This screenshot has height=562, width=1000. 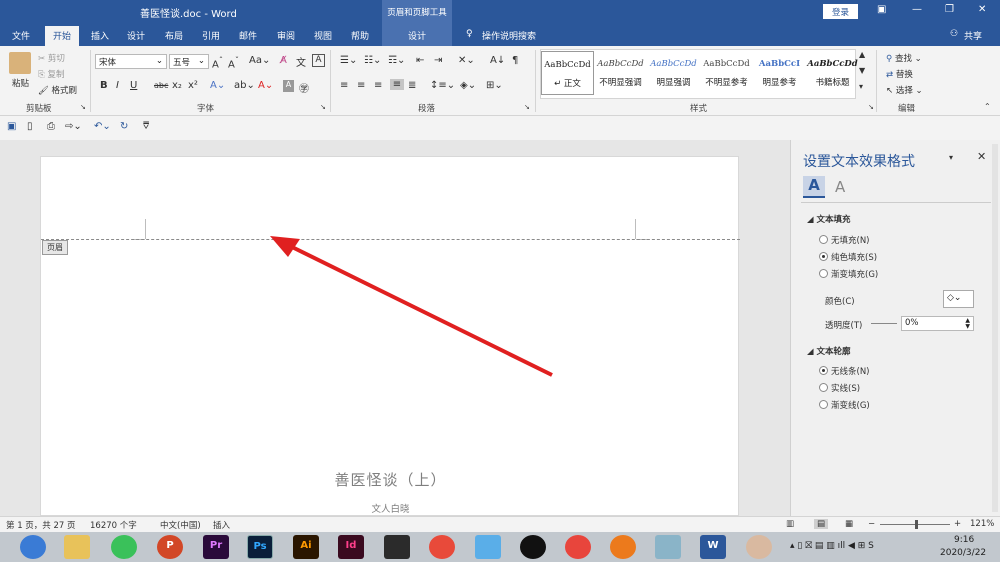 What do you see at coordinates (351, 547) in the screenshot?
I see `indesign-icon: Id` at bounding box center [351, 547].